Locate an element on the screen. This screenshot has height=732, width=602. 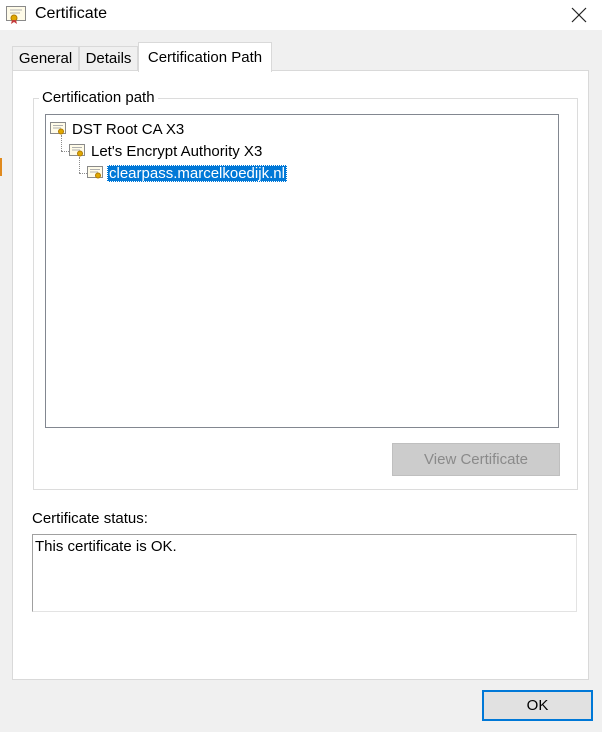
tree-node-root: DST Root CA X3 is located at coordinates (118, 129).